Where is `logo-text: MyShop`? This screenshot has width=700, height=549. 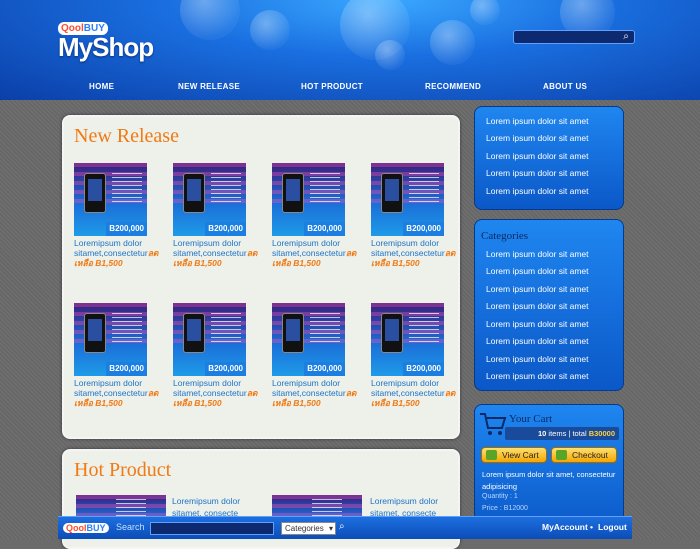 logo-text: MyShop is located at coordinates (106, 47).